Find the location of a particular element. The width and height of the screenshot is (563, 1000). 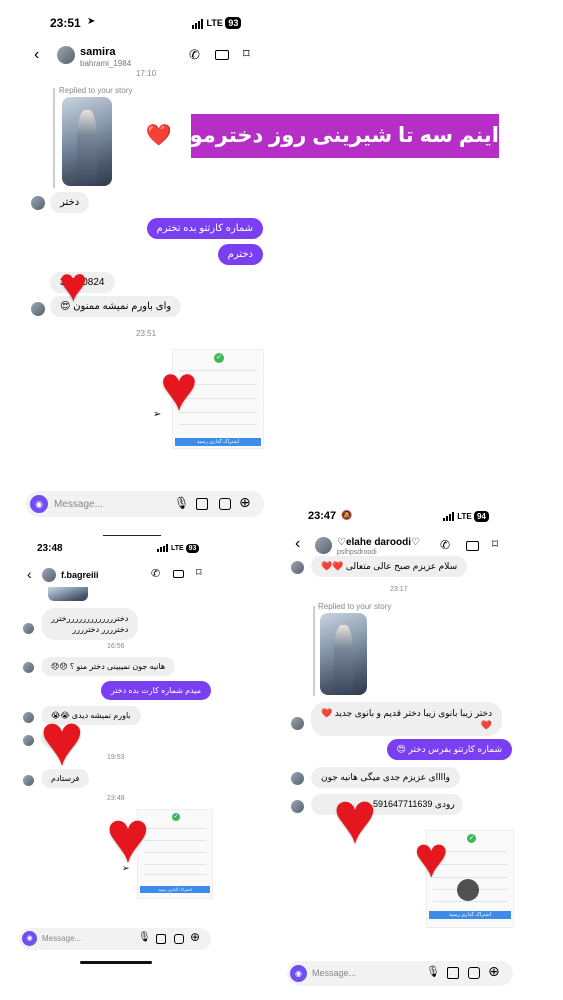

battery-icon: 93 is located at coordinates (233, 23).